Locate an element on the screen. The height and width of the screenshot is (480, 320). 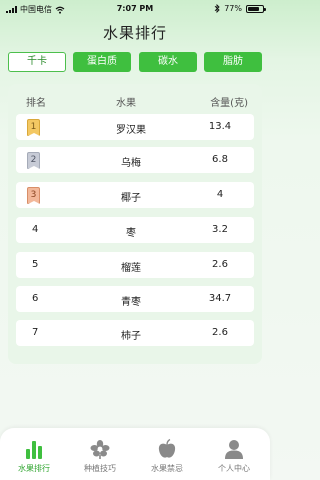
fruit-amount: 13.4 is located at coordinates (220, 126).